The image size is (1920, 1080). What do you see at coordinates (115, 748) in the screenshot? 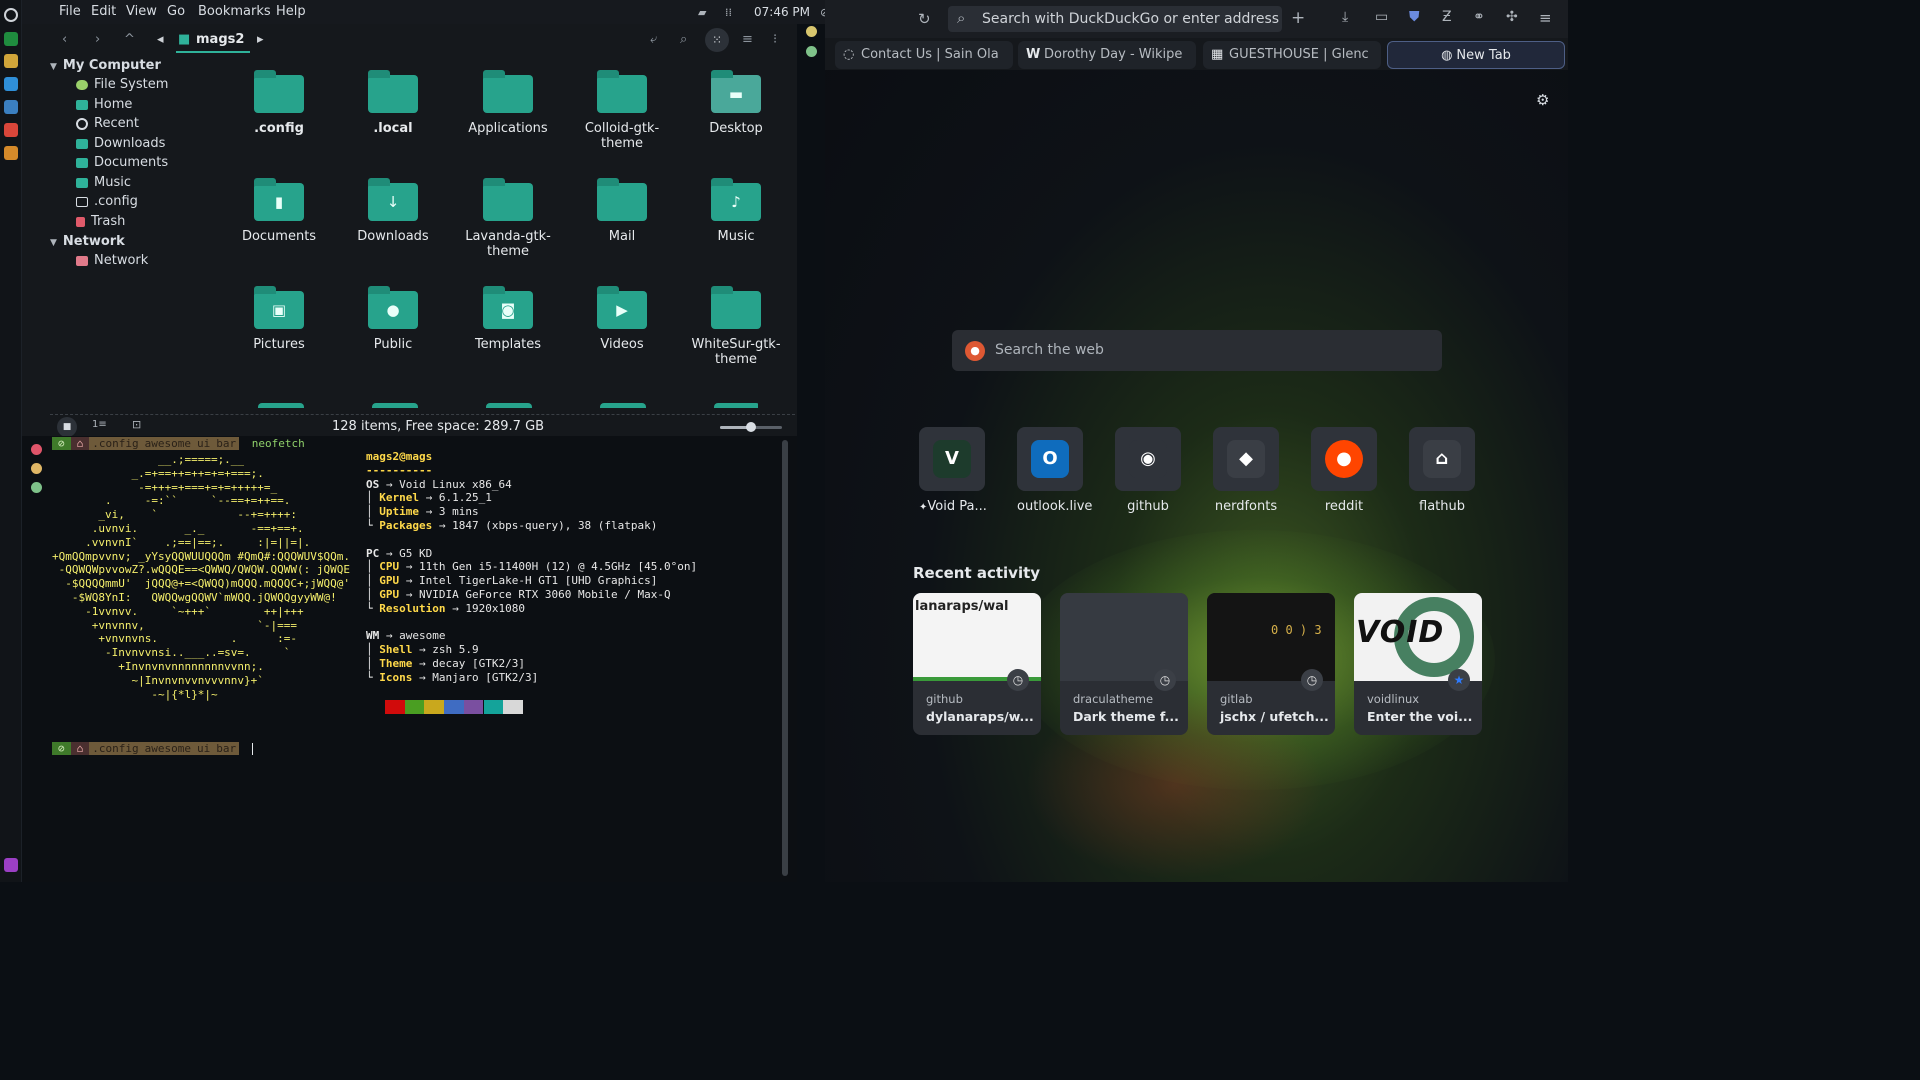
I see `prompt-seg: .config` at bounding box center [115, 748].